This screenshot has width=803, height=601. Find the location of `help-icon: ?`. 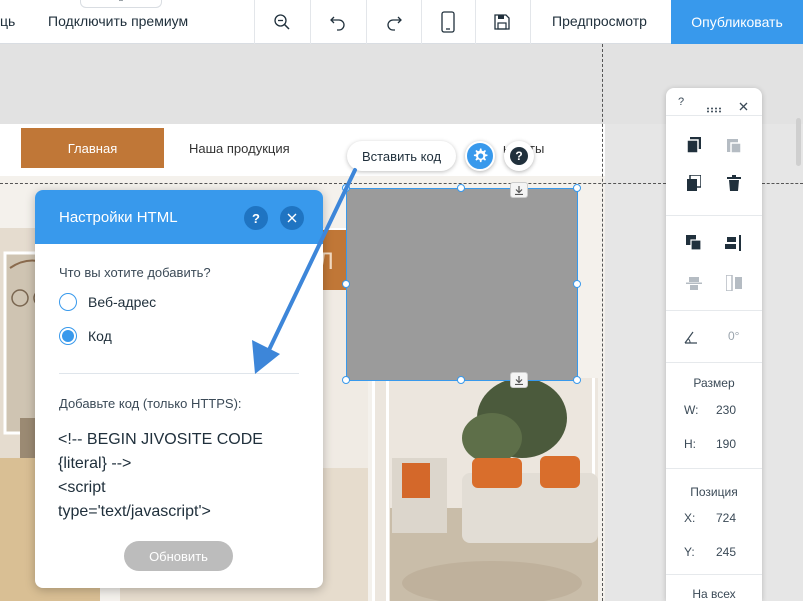

help-icon: ? is located at coordinates (519, 156).